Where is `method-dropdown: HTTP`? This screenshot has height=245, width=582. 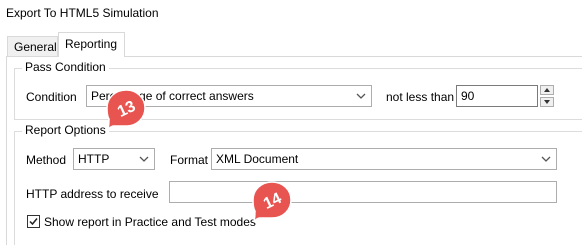 method-dropdown: HTTP is located at coordinates (114, 159).